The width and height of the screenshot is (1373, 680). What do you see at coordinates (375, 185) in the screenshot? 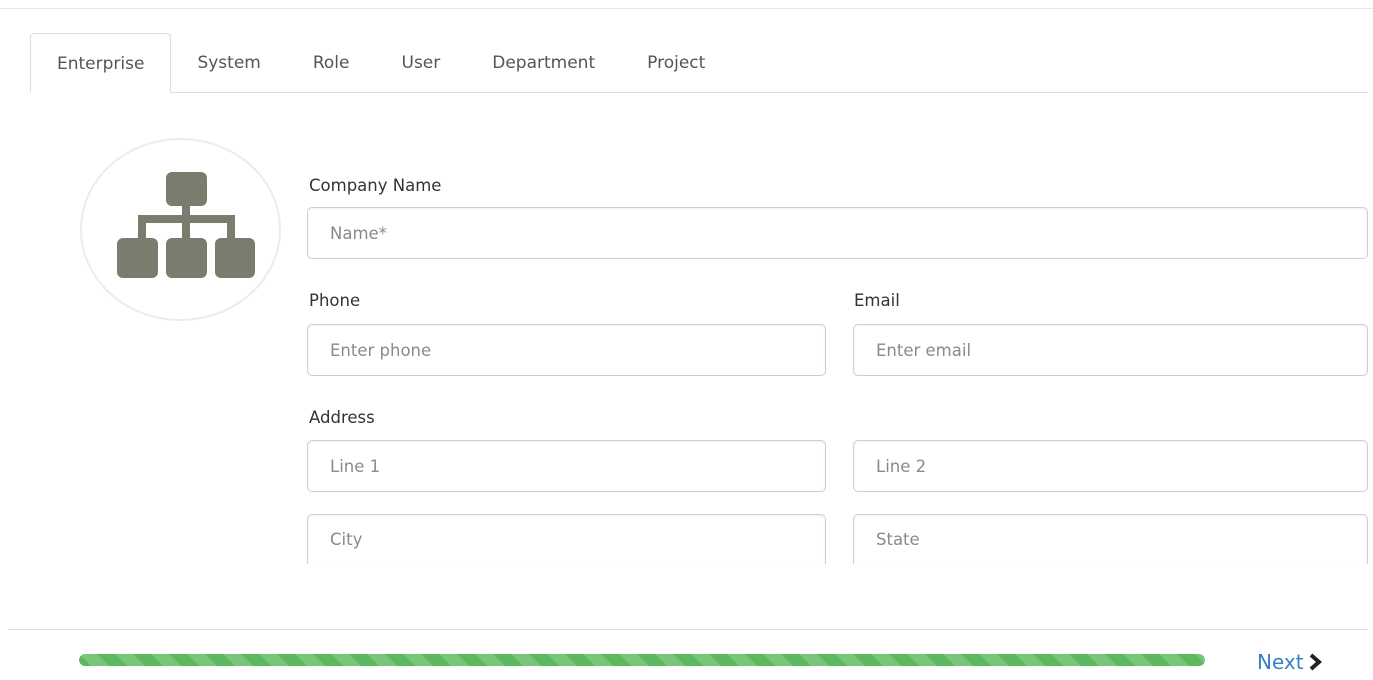
I see `company-name-label: Company Name` at bounding box center [375, 185].